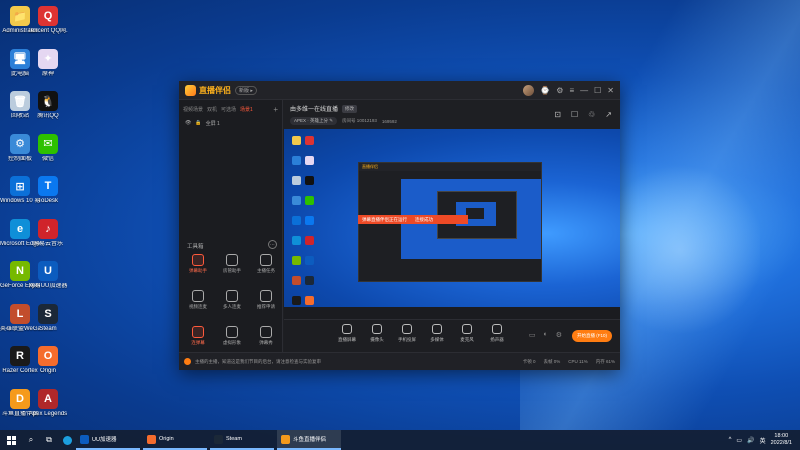  What do you see at coordinates (532, 335) in the screenshot?
I see `record-icon: ▭` at bounding box center [532, 335].